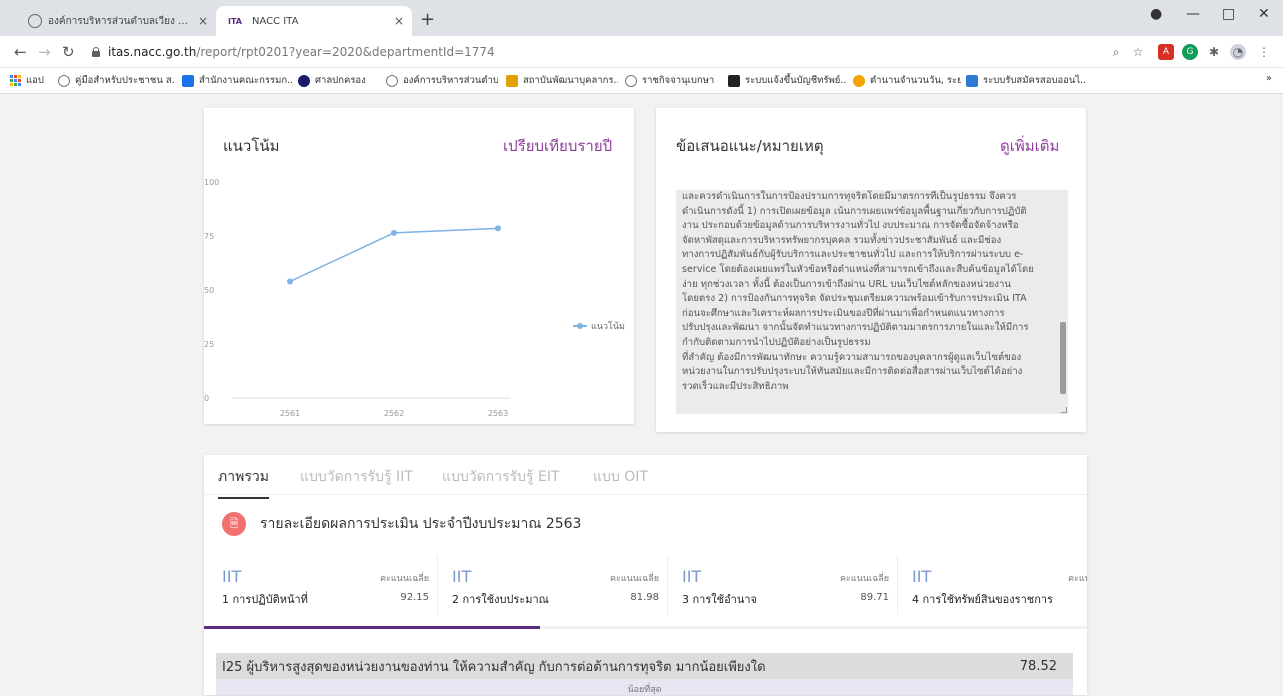  What do you see at coordinates (209, 344) in the screenshot?
I see `y-tick-label: 25` at bounding box center [209, 344].